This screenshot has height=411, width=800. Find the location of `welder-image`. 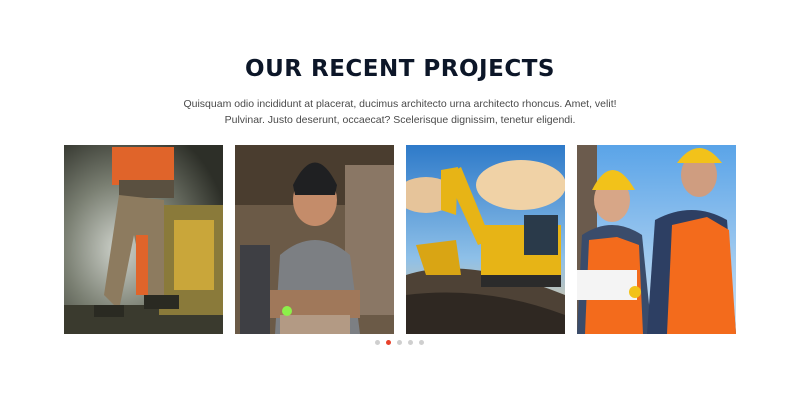

welder-image is located at coordinates (314, 239).